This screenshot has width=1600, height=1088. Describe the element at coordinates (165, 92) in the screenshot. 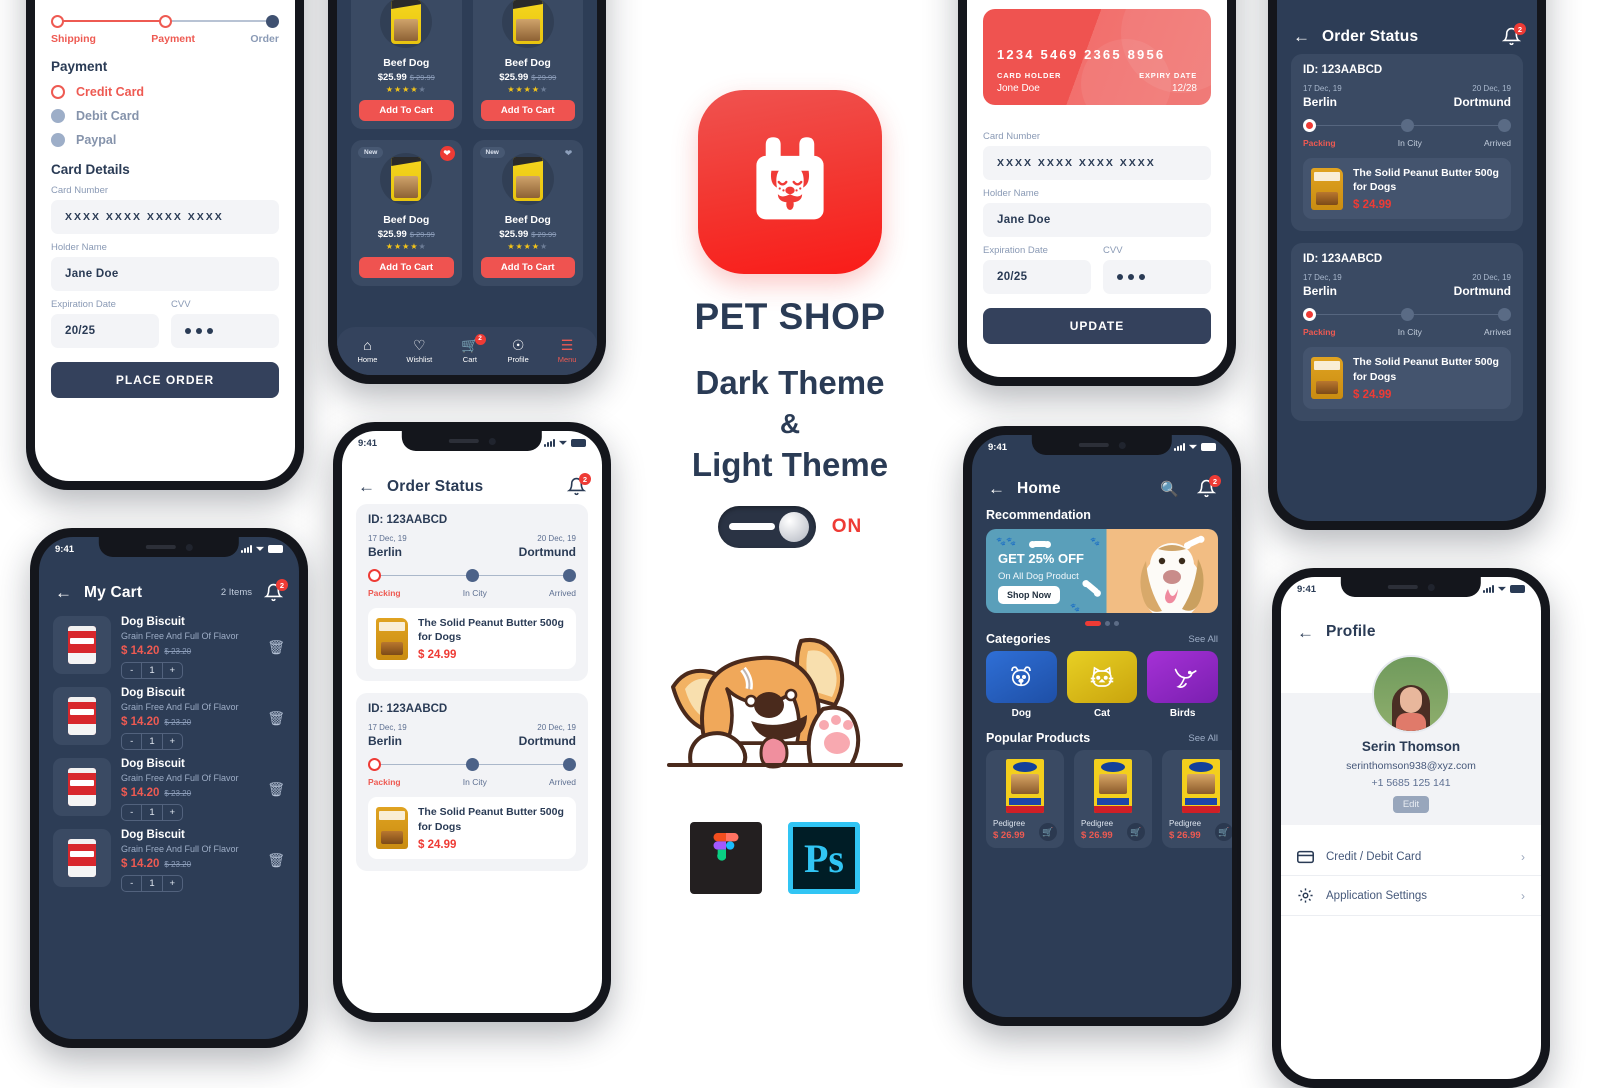

I see `payment-method-credit-card: Credit Card` at that location.